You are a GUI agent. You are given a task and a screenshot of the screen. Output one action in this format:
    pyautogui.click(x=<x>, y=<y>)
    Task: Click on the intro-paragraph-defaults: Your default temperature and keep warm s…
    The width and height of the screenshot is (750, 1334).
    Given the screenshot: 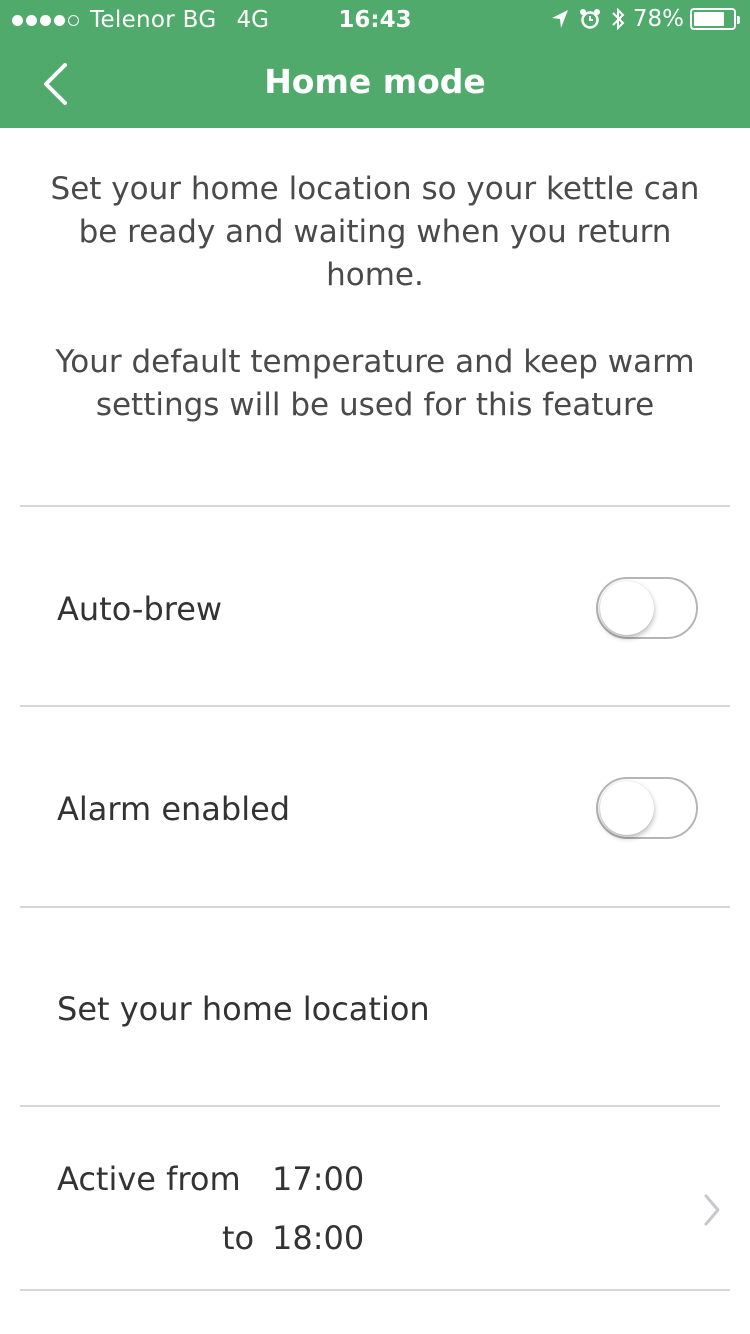 What is the action you would take?
    pyautogui.click(x=375, y=383)
    